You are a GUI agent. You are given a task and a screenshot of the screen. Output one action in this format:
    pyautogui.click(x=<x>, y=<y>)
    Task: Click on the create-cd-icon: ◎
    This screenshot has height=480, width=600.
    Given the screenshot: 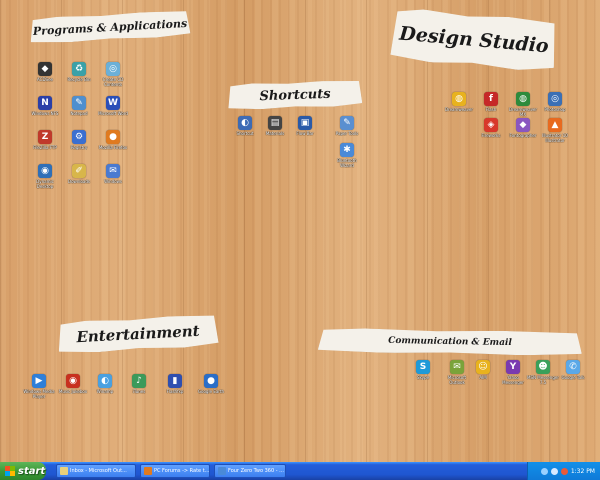 What is the action you would take?
    pyautogui.click(x=113, y=69)
    